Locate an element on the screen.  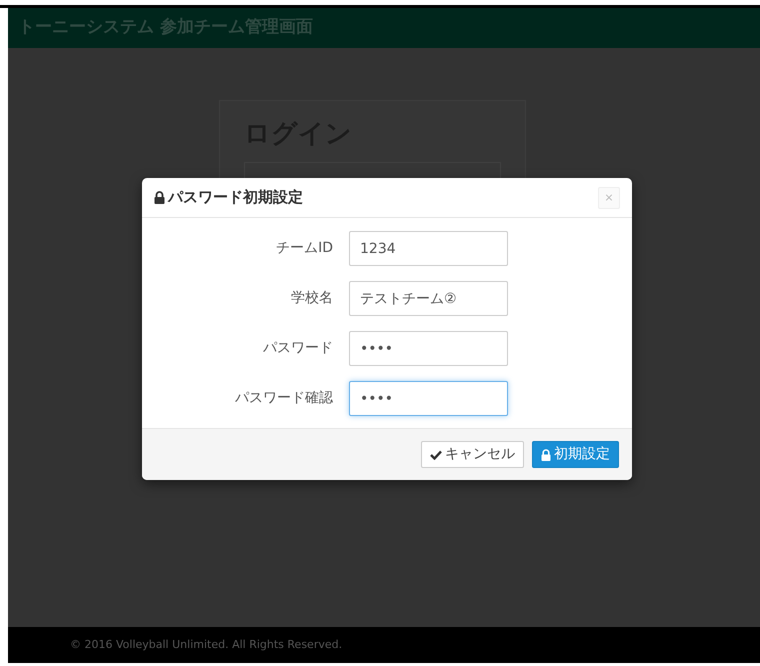
check-icon is located at coordinates (436, 455).